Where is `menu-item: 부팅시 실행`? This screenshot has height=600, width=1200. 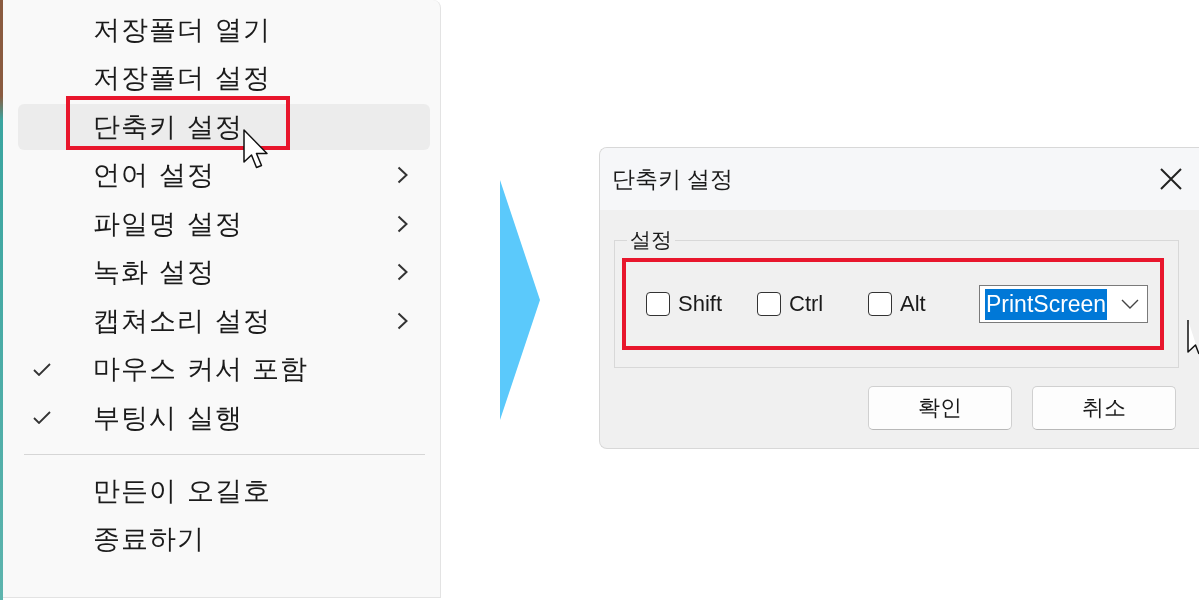
menu-item: 부팅시 실행 is located at coordinates (224, 417).